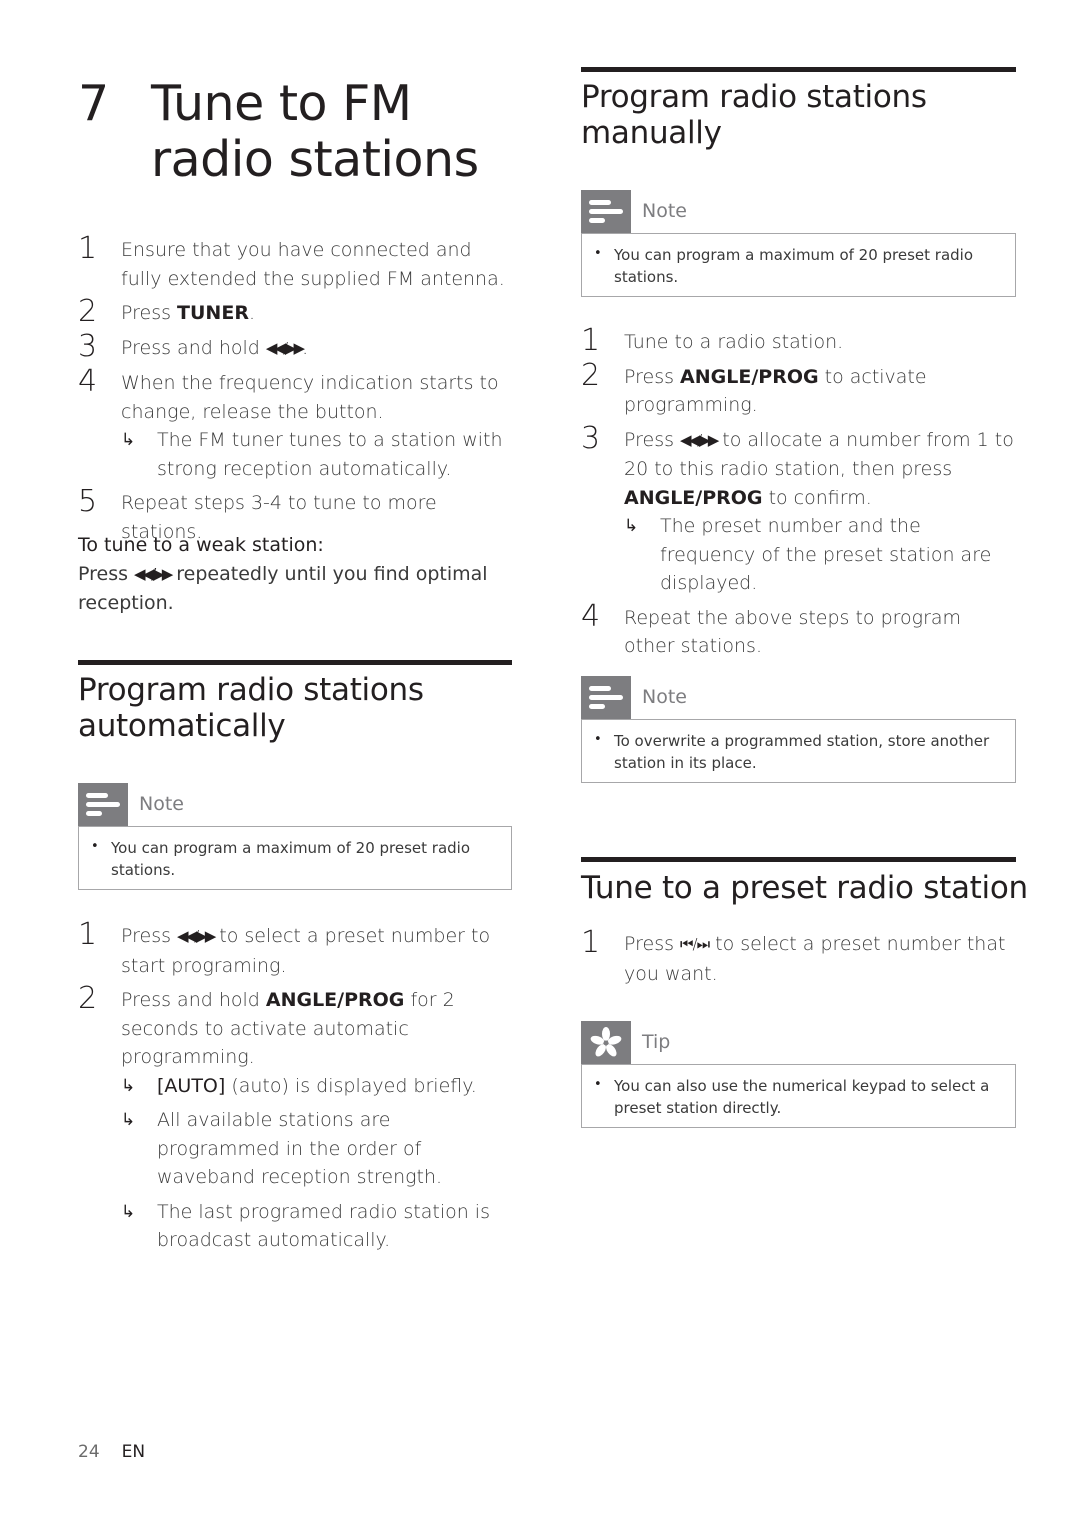 This screenshot has width=1080, height=1528. What do you see at coordinates (93, 103) in the screenshot?
I see `chapter-number: 7` at bounding box center [93, 103].